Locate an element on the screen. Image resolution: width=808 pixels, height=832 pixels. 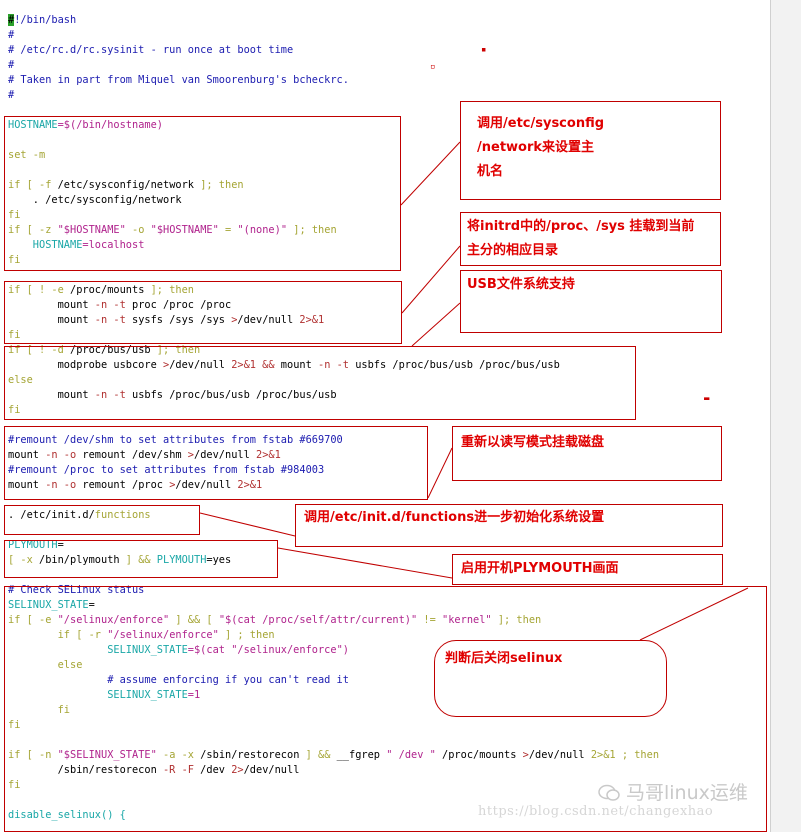
note-plymouth: 启用开机PLYMOUTH画面 is located at coordinates (587, 569).